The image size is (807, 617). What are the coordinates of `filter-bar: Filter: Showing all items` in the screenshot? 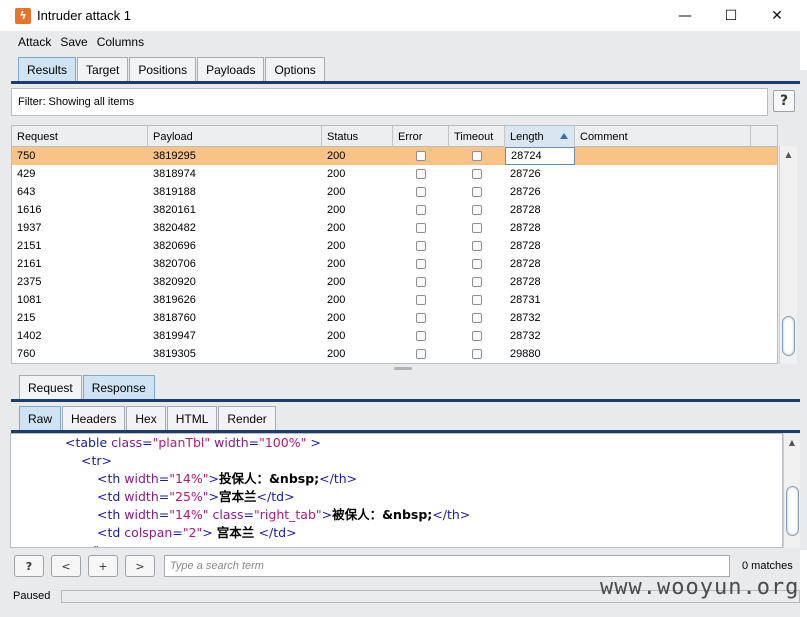 It's located at (389, 102).